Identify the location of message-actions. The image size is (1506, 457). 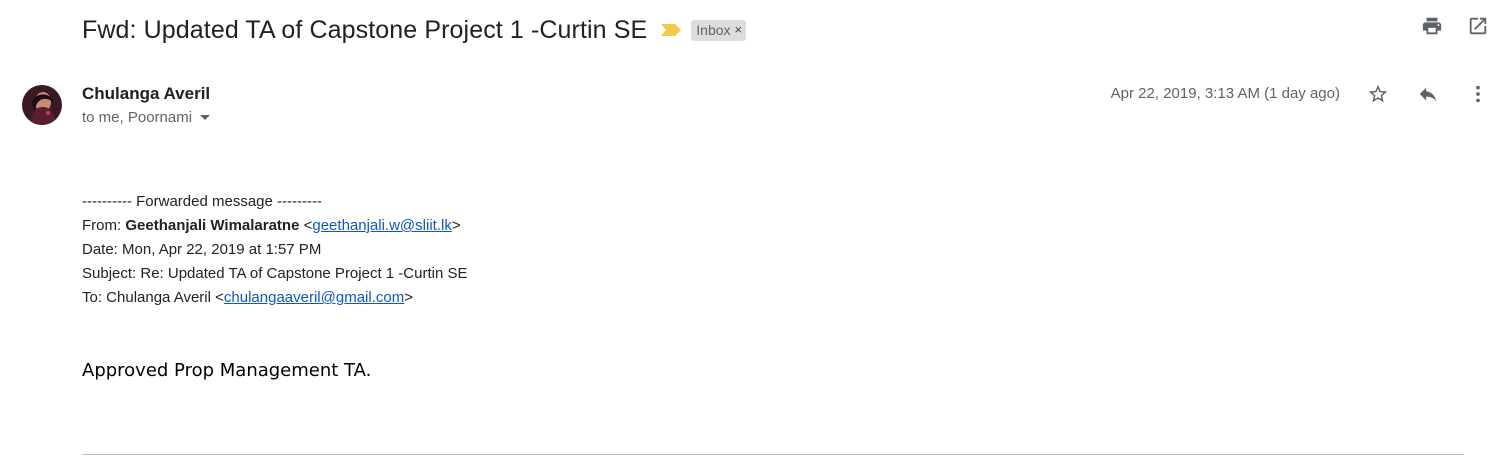
(1428, 94).